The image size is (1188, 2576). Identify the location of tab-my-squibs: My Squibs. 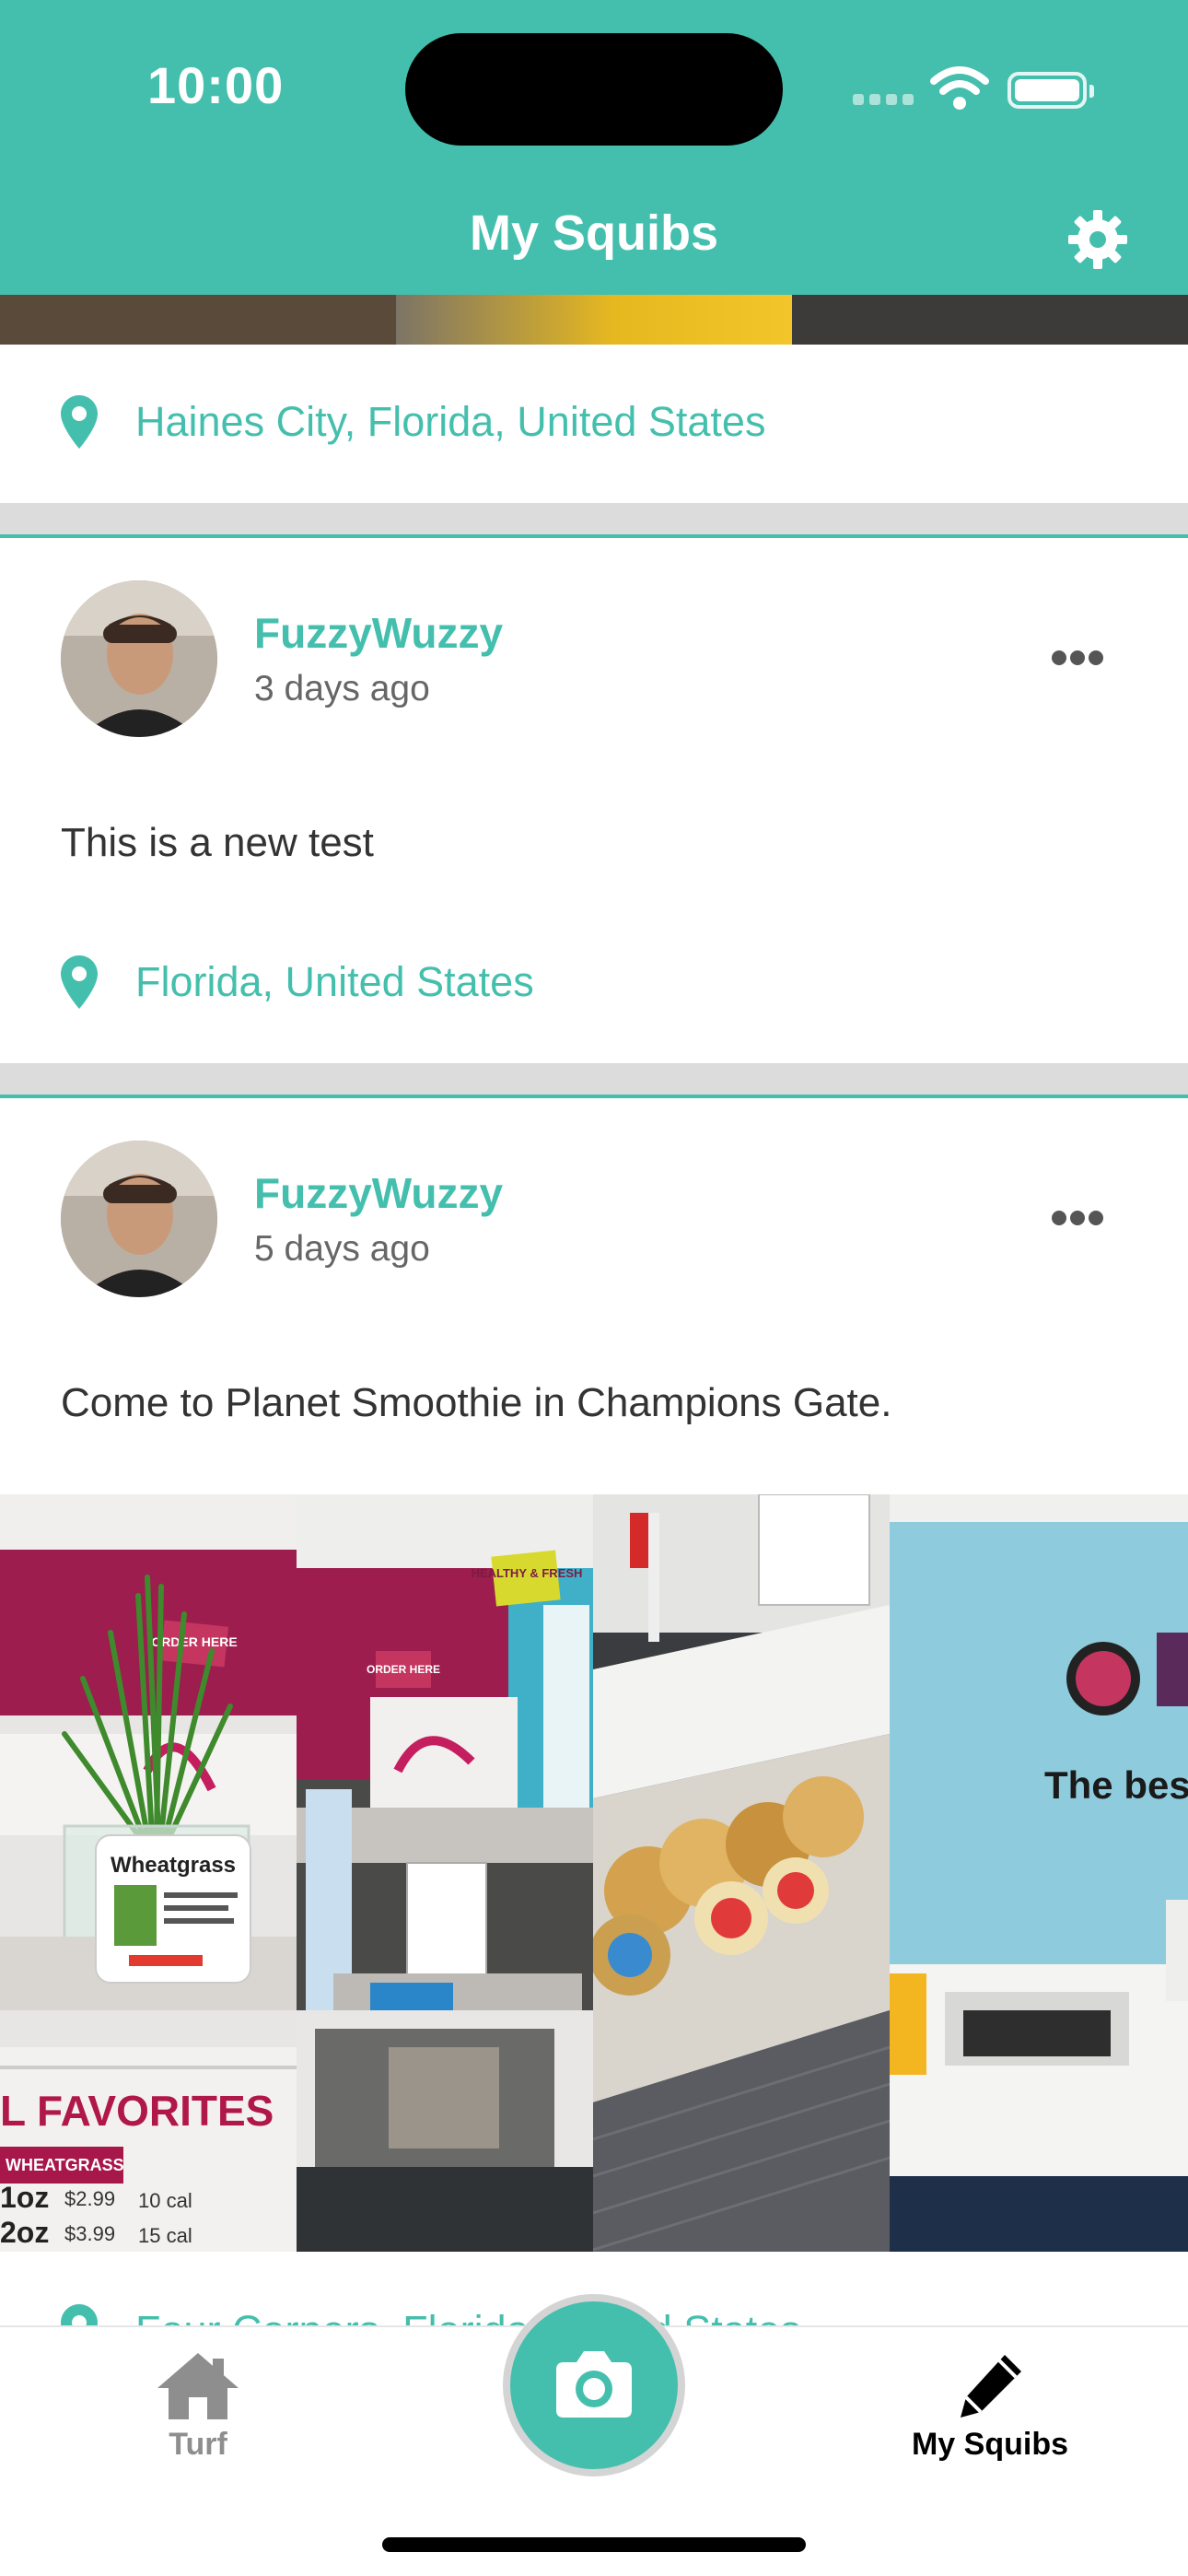
(990, 2406).